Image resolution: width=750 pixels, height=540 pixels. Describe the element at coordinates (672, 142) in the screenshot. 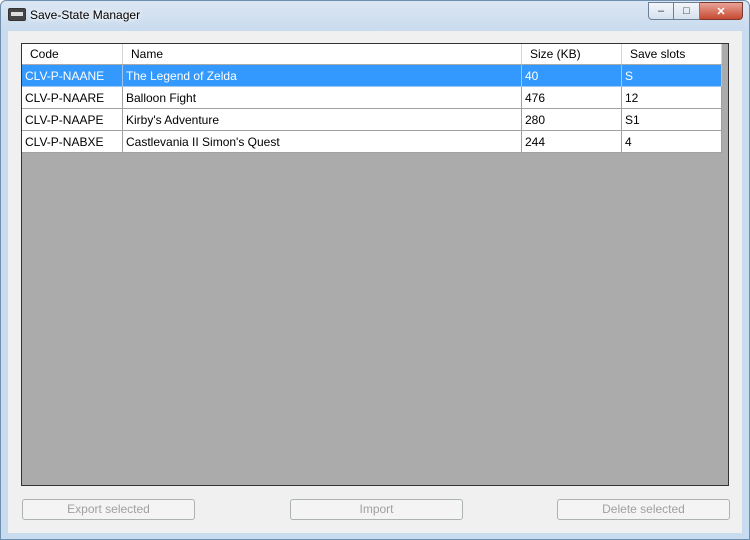

I see `cell-slots: 4` at that location.